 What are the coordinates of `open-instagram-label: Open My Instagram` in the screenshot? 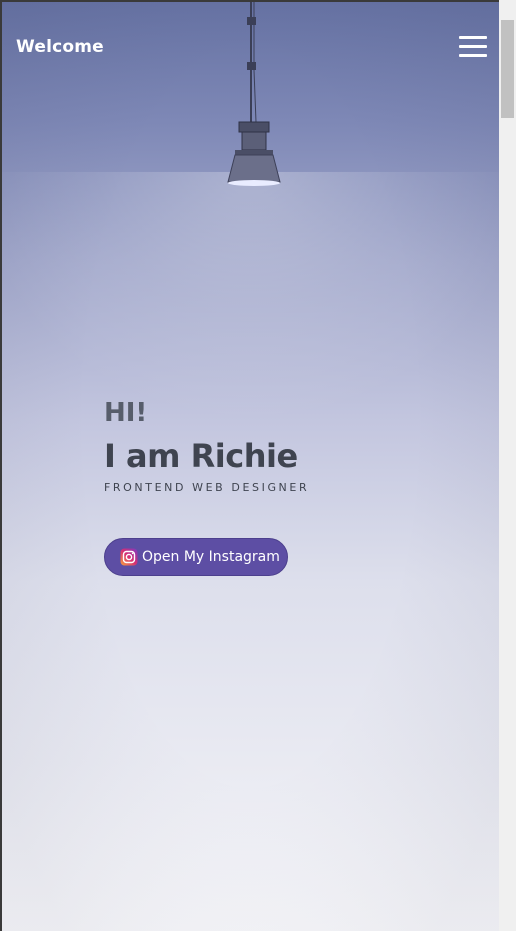 It's located at (211, 557).